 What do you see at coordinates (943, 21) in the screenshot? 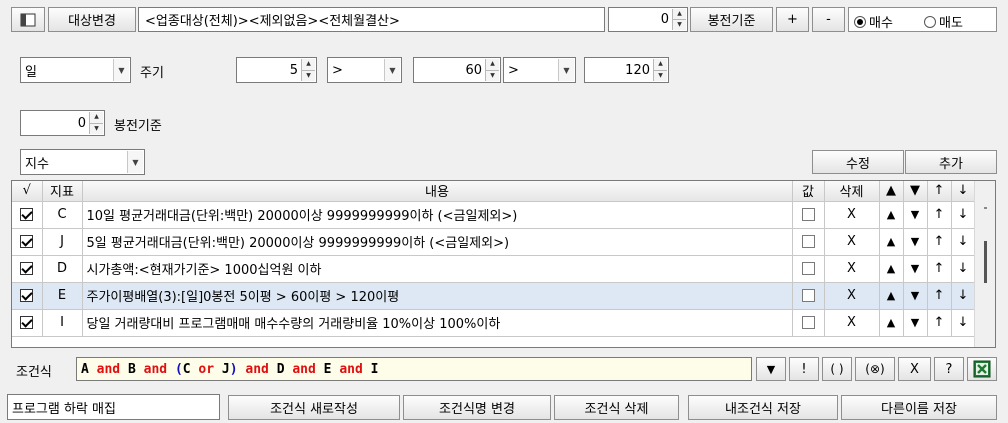
I see `sell-radio: 매도` at bounding box center [943, 21].